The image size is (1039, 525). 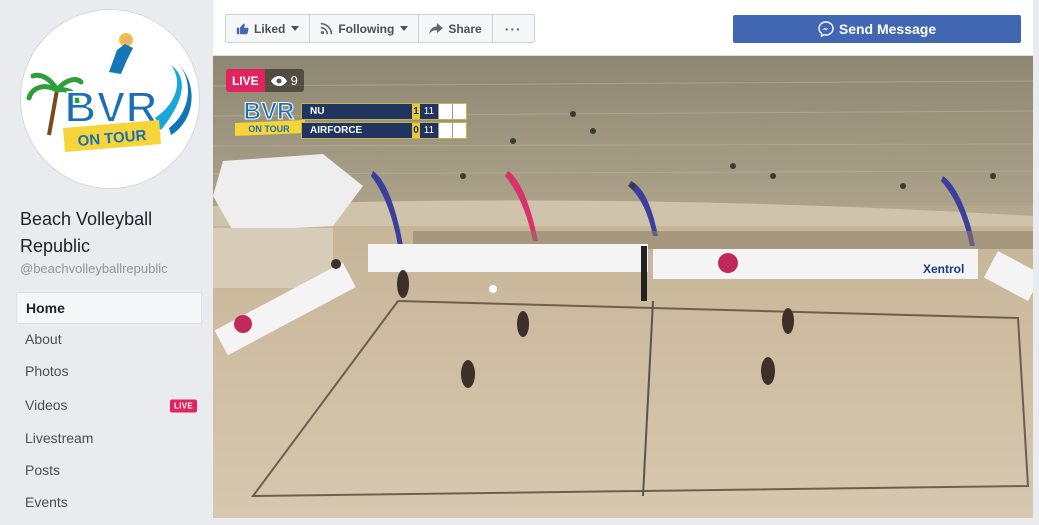 What do you see at coordinates (45, 308) in the screenshot?
I see `nav-label: Home` at bounding box center [45, 308].